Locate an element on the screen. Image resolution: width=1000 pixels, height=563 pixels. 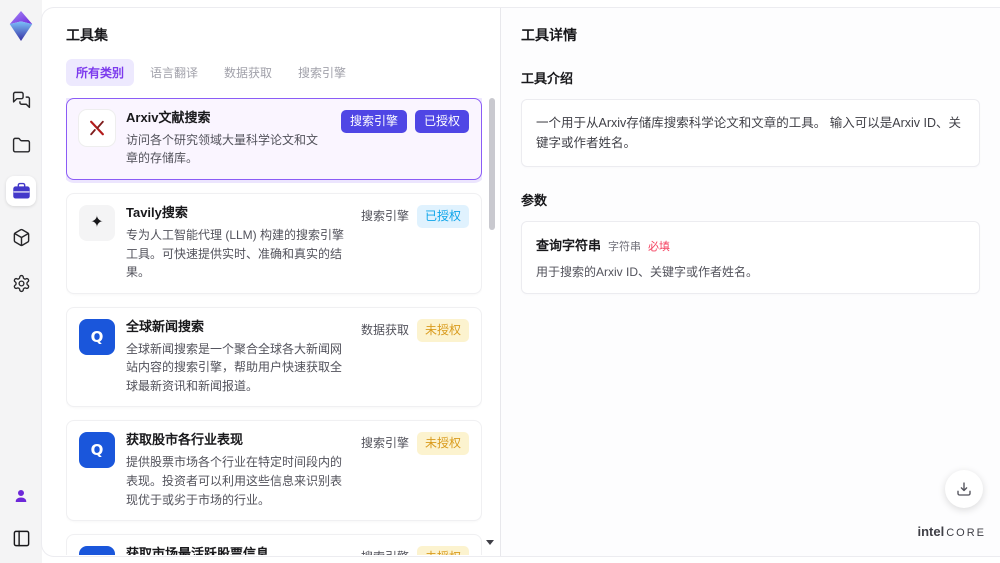
params-heading: 参数 is located at coordinates (534, 200).